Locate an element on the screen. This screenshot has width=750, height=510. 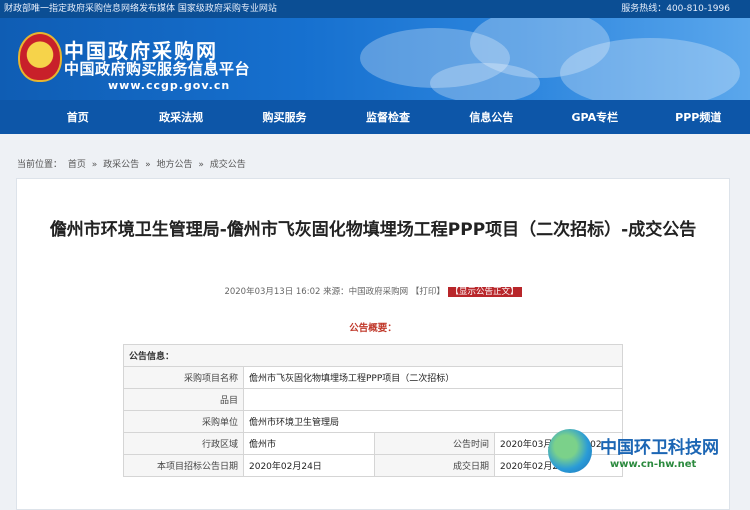
info-table-header: 公告信息： is located at coordinates (373, 355).